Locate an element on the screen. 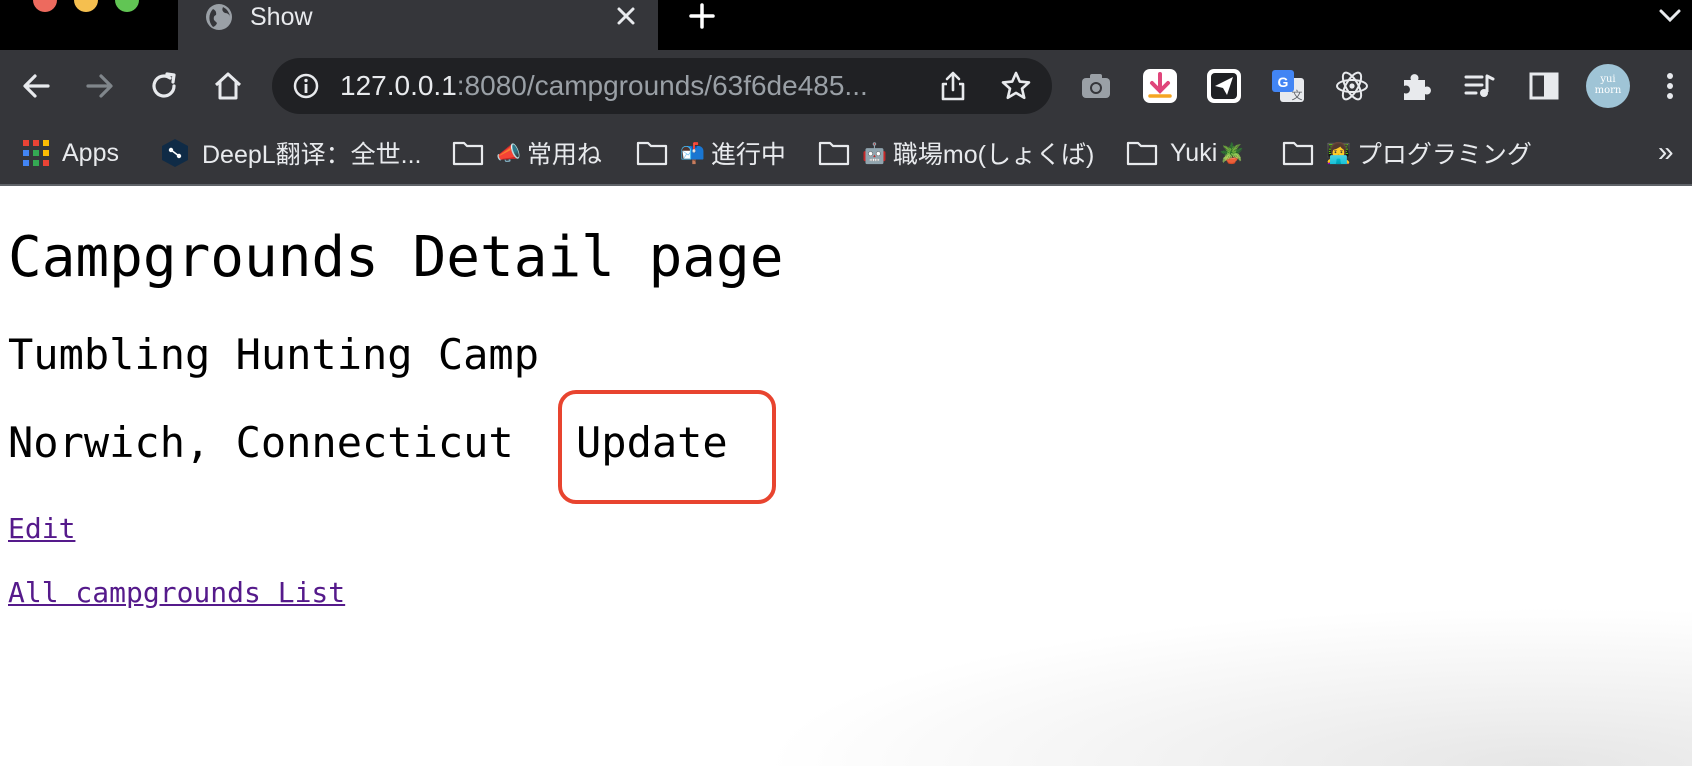 The image size is (1692, 766). bookmark-folder-4: Yuki 🪴 is located at coordinates (1188, 153).